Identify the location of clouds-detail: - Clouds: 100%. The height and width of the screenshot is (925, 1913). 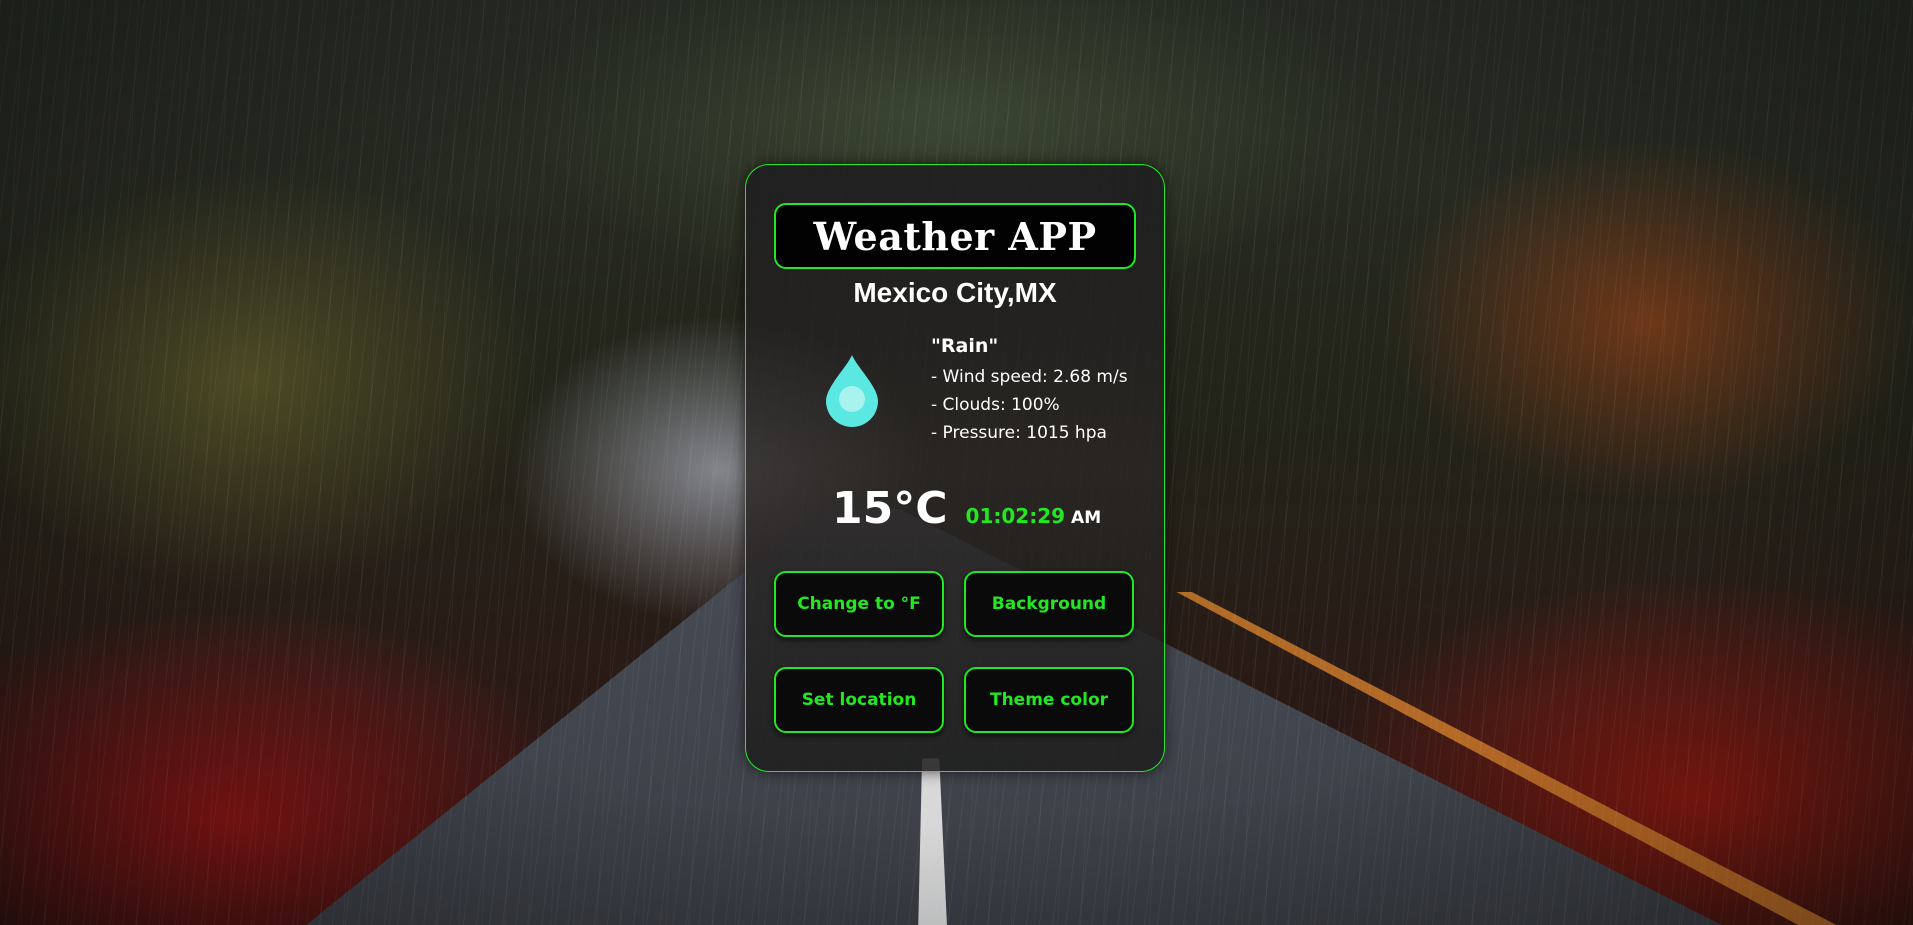
(995, 405).